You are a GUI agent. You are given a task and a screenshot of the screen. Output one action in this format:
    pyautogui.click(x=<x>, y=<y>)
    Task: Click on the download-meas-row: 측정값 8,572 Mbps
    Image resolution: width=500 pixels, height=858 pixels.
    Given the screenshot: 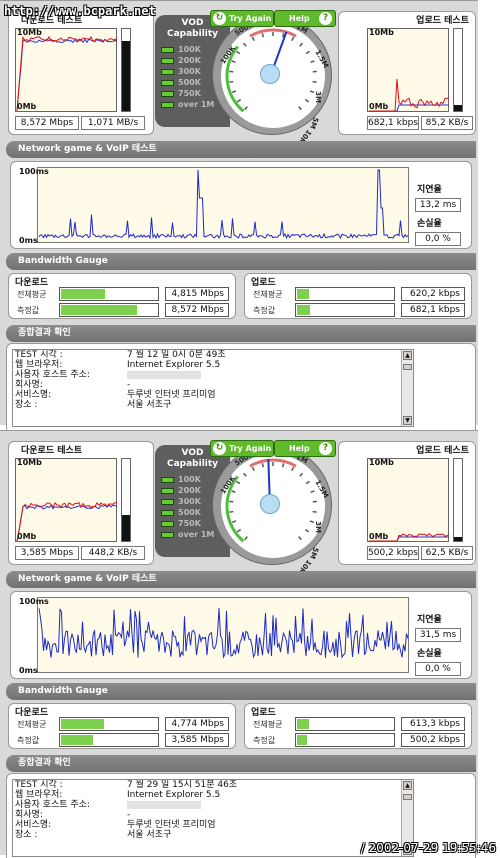 What is the action you would take?
    pyautogui.click(x=123, y=310)
    